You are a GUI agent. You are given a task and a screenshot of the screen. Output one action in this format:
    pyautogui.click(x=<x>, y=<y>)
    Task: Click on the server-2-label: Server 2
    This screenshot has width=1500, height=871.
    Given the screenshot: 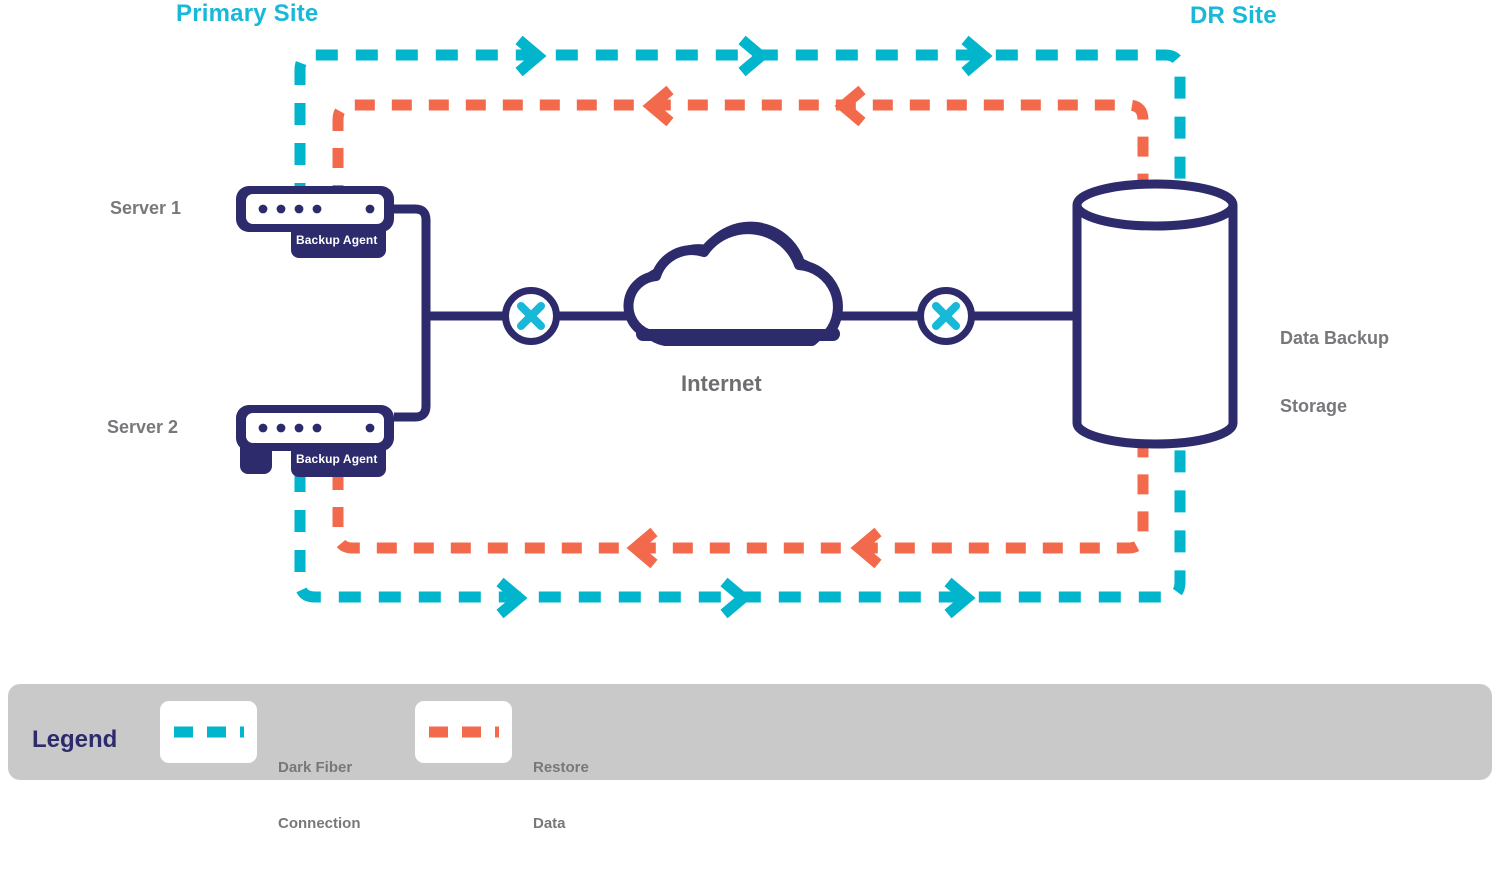 What is the action you would take?
    pyautogui.click(x=143, y=427)
    